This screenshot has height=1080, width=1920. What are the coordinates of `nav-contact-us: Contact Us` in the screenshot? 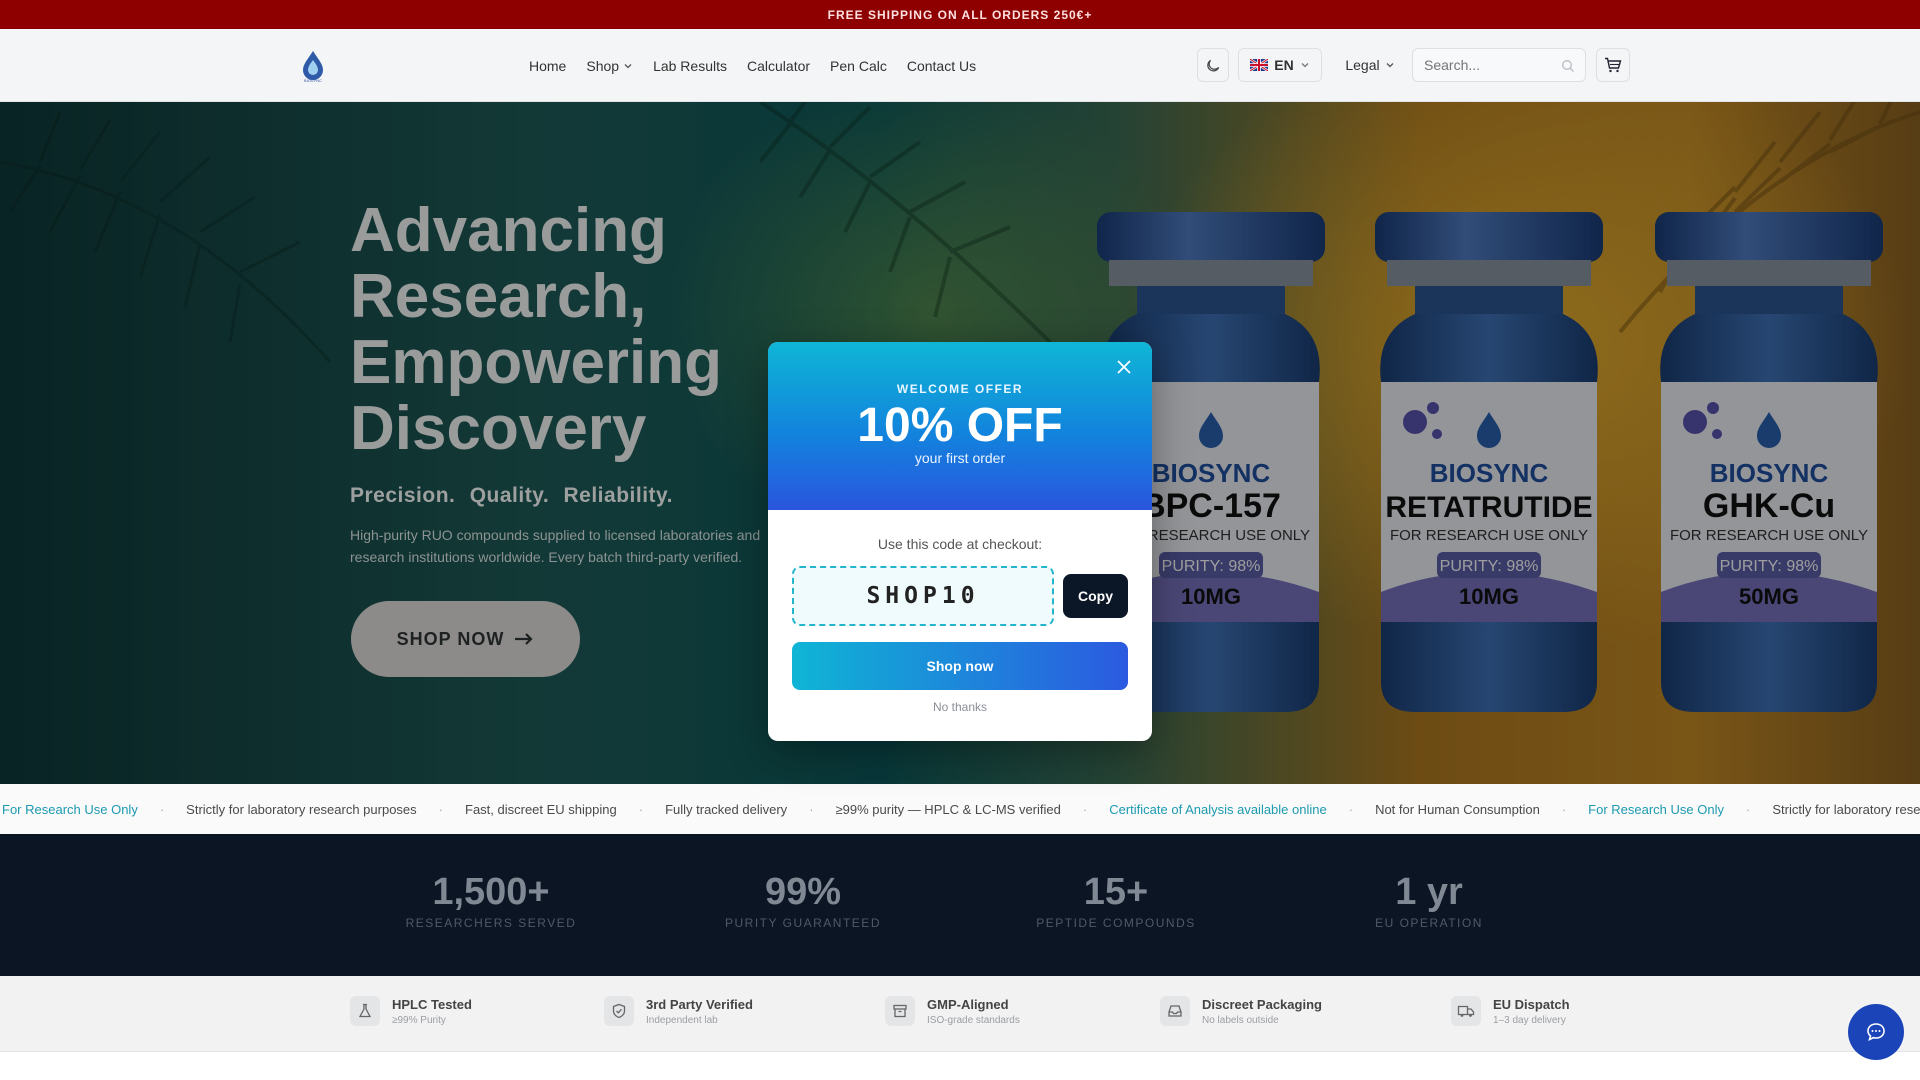 It's located at (941, 66).